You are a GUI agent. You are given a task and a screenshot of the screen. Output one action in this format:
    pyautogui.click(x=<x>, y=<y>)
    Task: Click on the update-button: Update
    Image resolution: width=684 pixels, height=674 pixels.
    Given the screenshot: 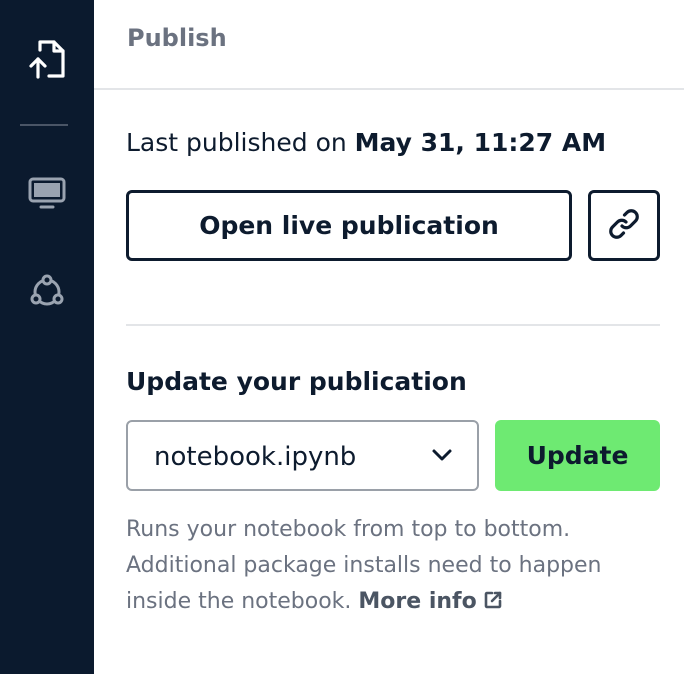 What is the action you would take?
    pyautogui.click(x=577, y=455)
    